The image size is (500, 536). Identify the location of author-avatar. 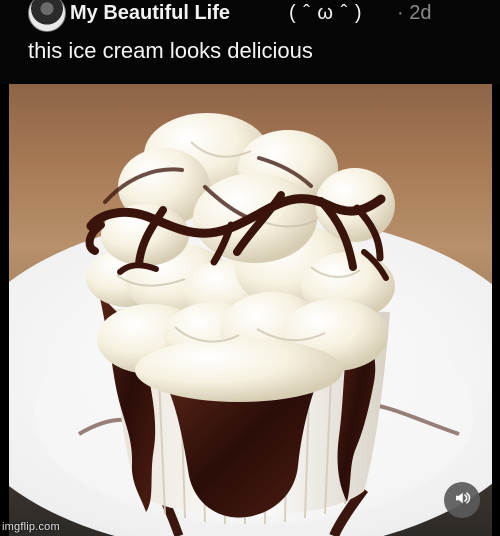
(47, 16).